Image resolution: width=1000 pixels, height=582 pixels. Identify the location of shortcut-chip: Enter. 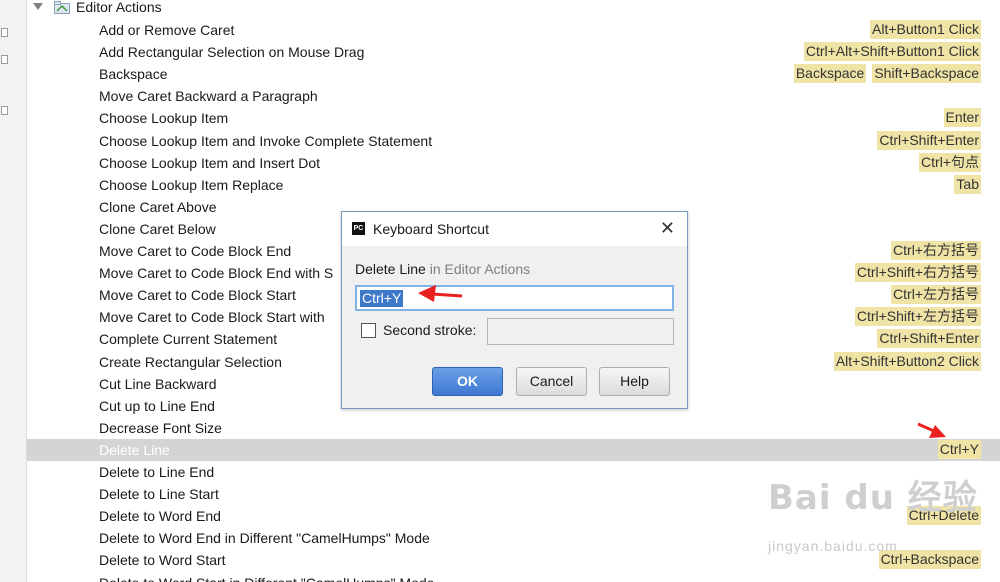
(962, 118).